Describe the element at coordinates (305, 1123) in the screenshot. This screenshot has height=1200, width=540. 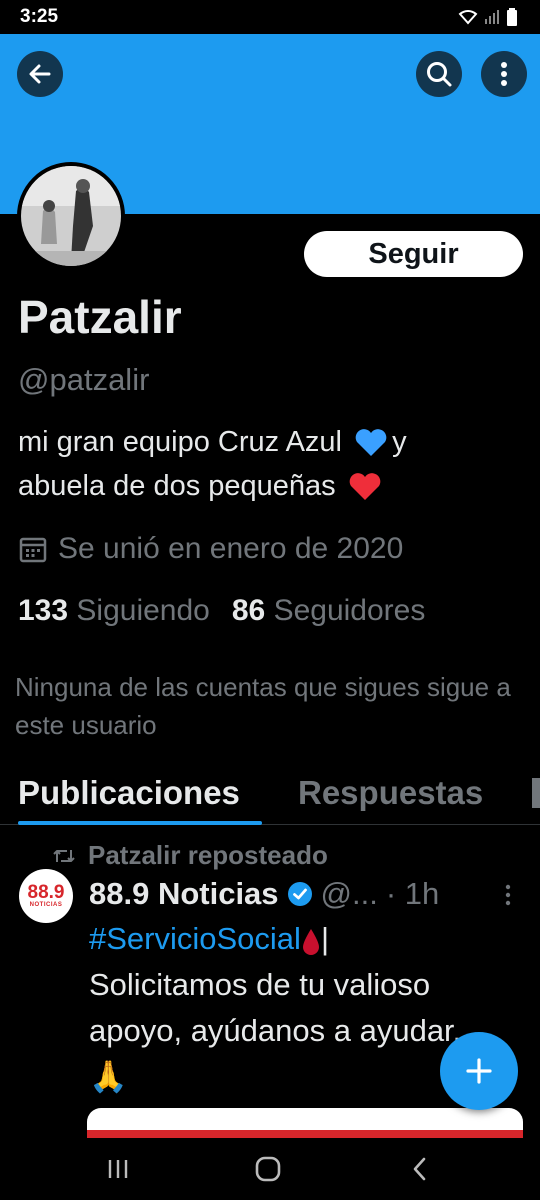
I see `post-media-preview` at that location.